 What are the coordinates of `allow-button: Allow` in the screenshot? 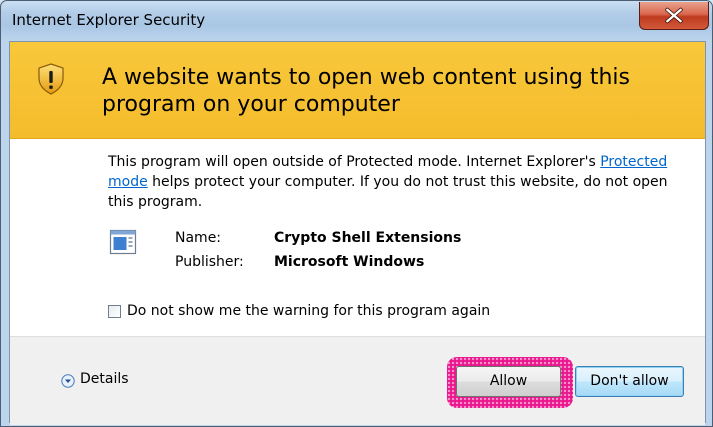 It's located at (508, 381).